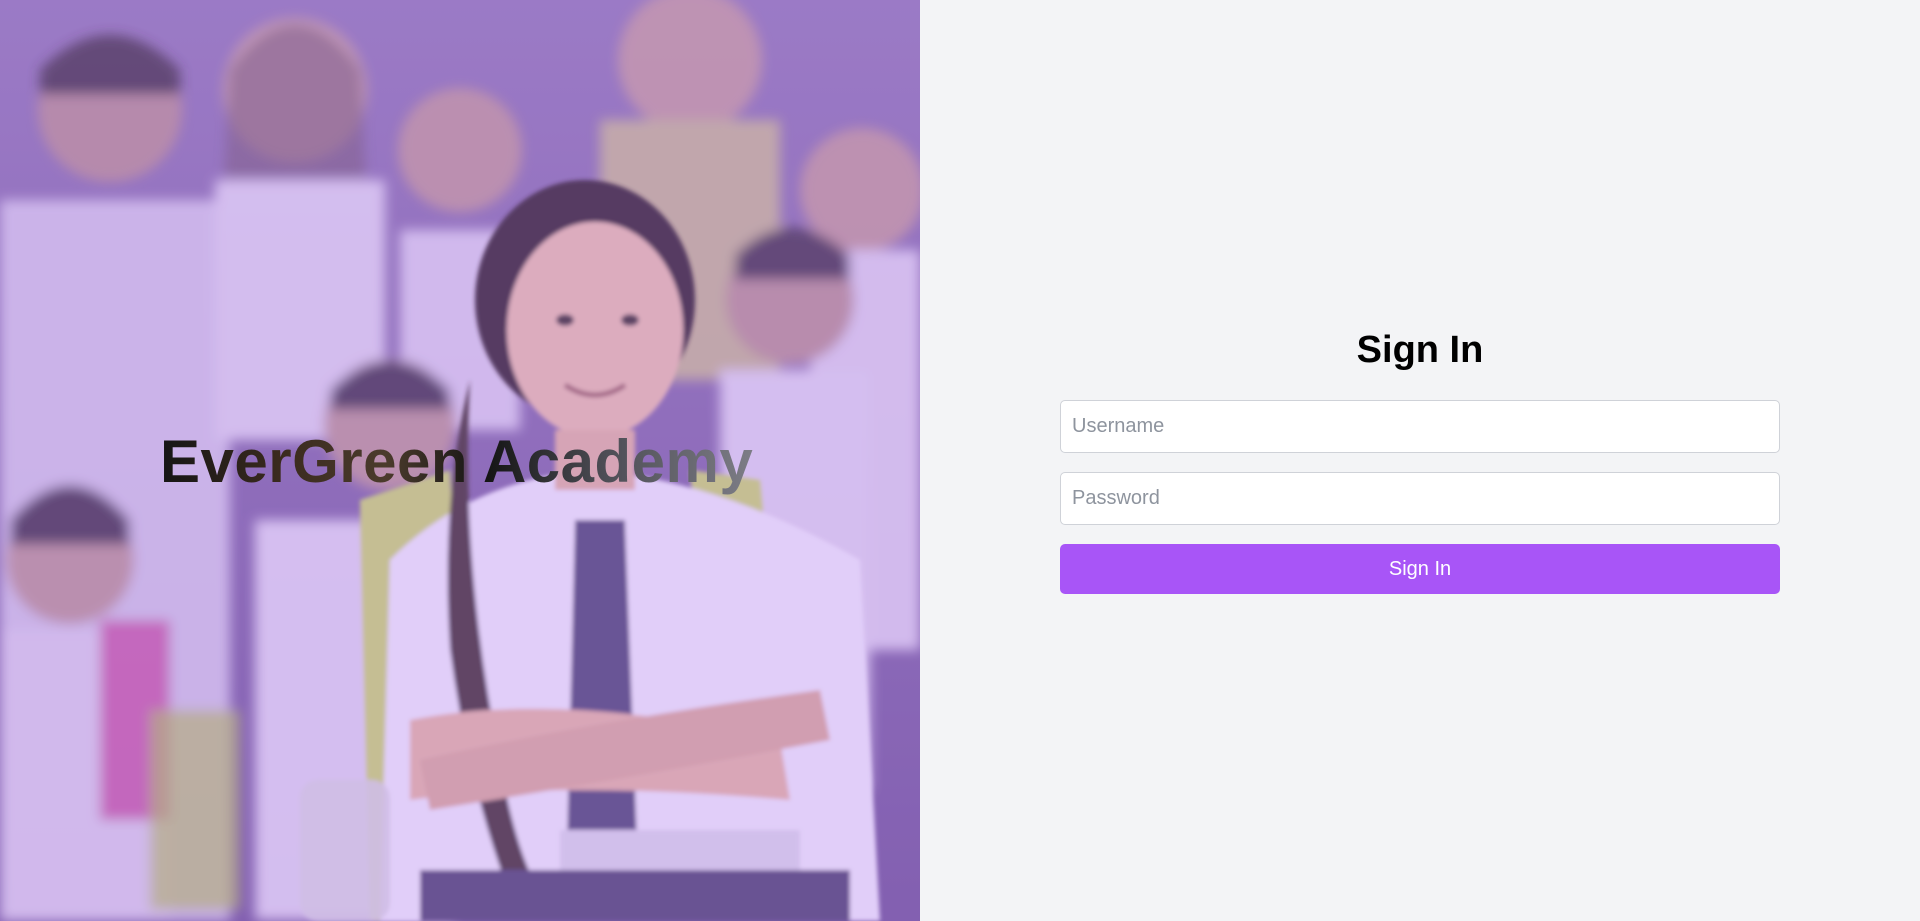 Image resolution: width=1920 pixels, height=921 pixels. I want to click on sign-in-form: Sign In Sign In, so click(1420, 459).